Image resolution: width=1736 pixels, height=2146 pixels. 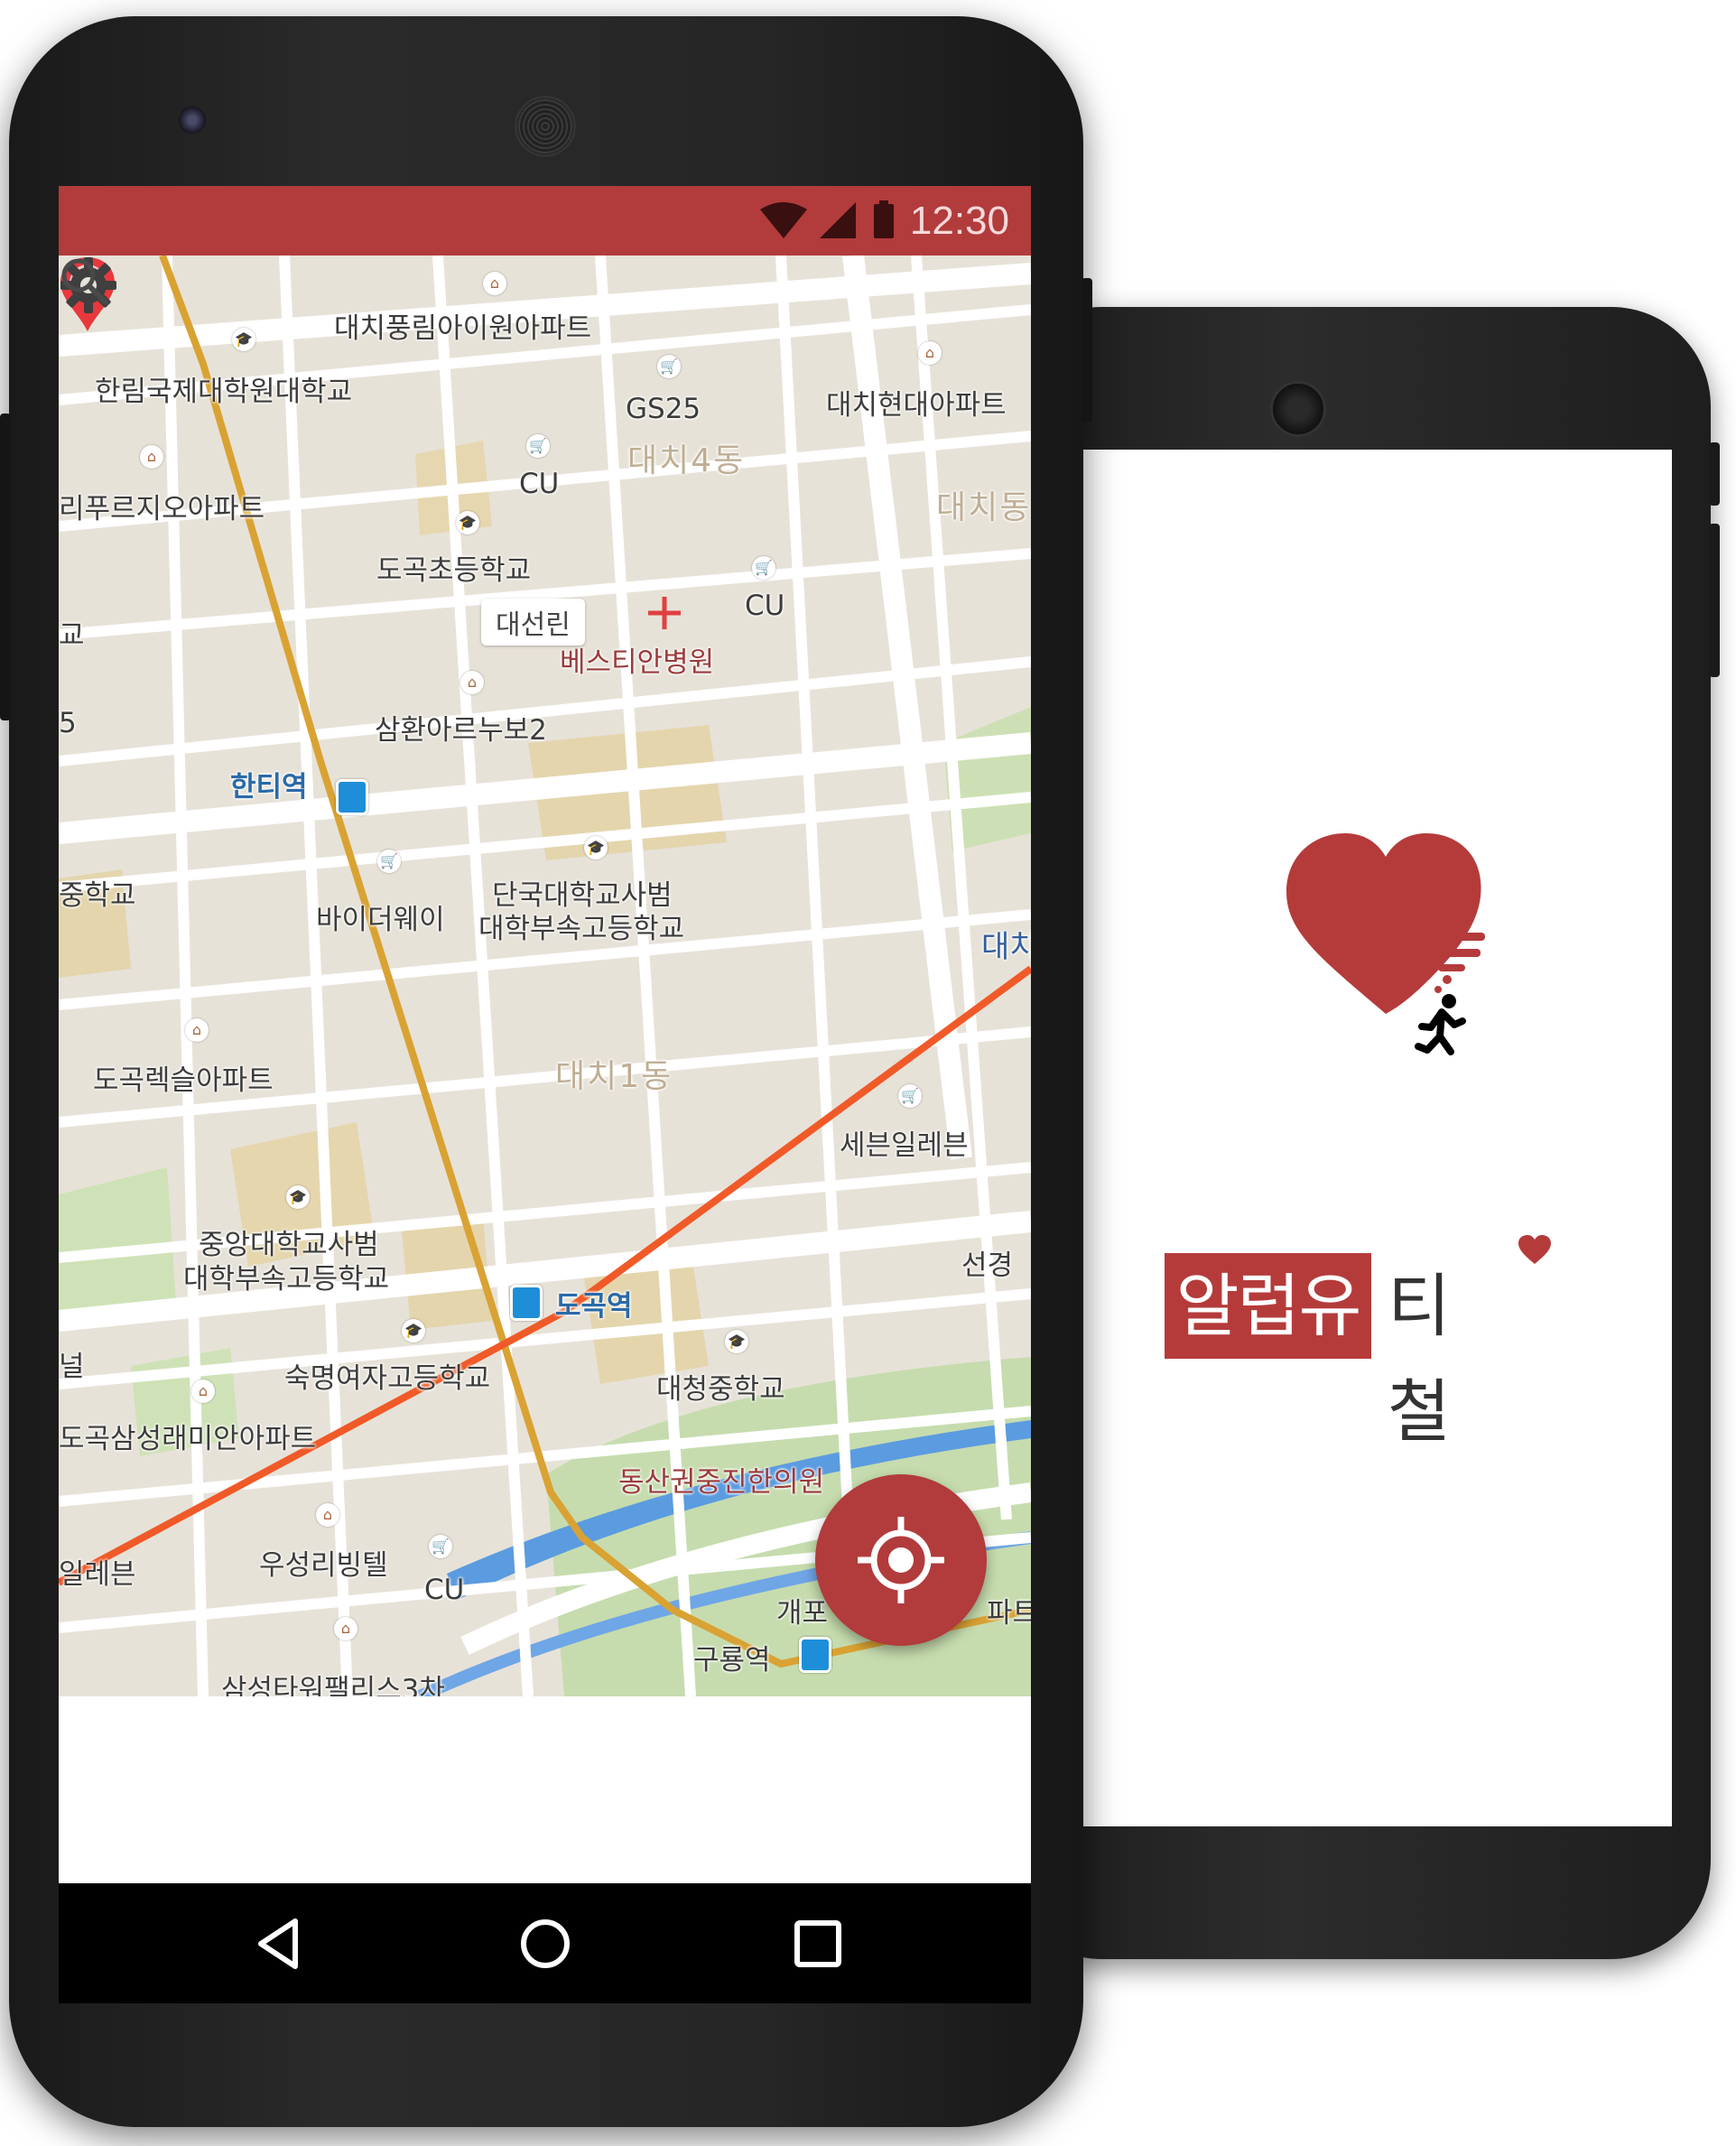 What do you see at coordinates (988, 1266) in the screenshot?
I see `map-label: 선경` at bounding box center [988, 1266].